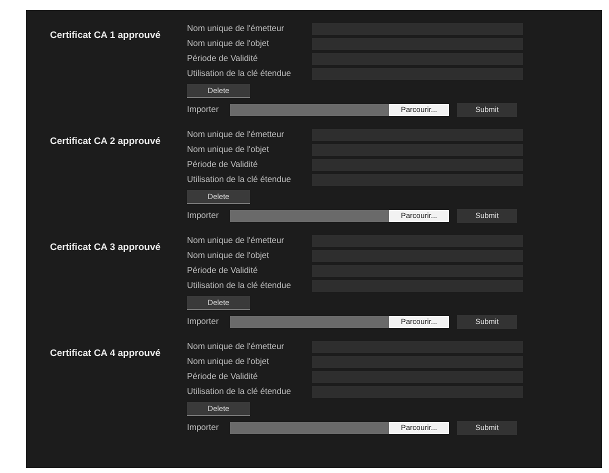  What do you see at coordinates (105, 141) in the screenshot?
I see `certificate-title: Certificat CA 2 approuvé` at bounding box center [105, 141].